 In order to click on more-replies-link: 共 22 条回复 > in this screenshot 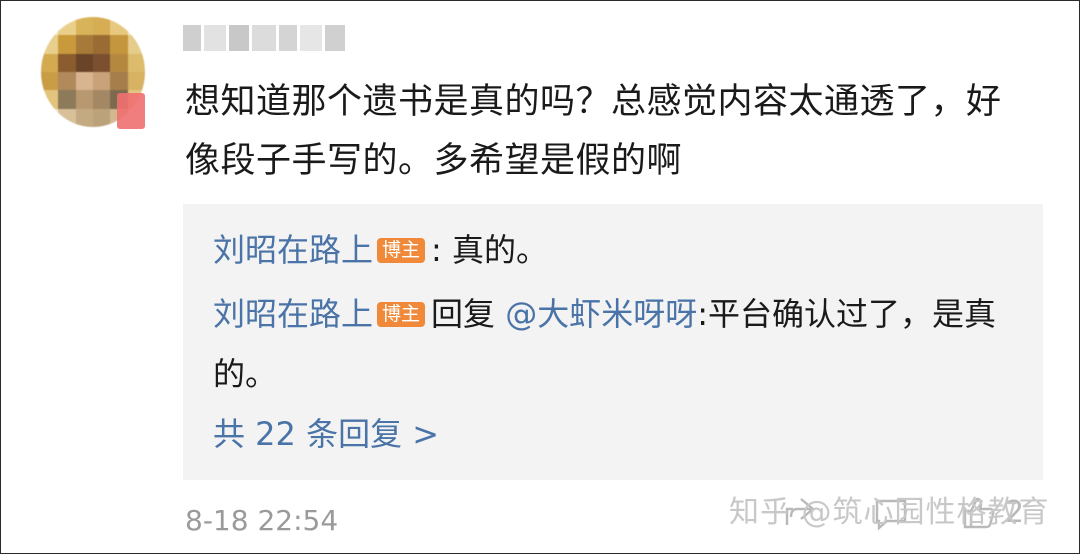, I will do `click(326, 434)`.